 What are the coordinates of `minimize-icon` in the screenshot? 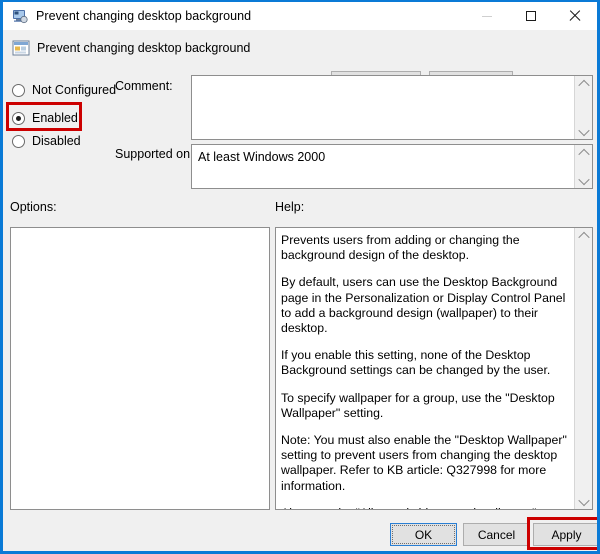 It's located at (487, 16).